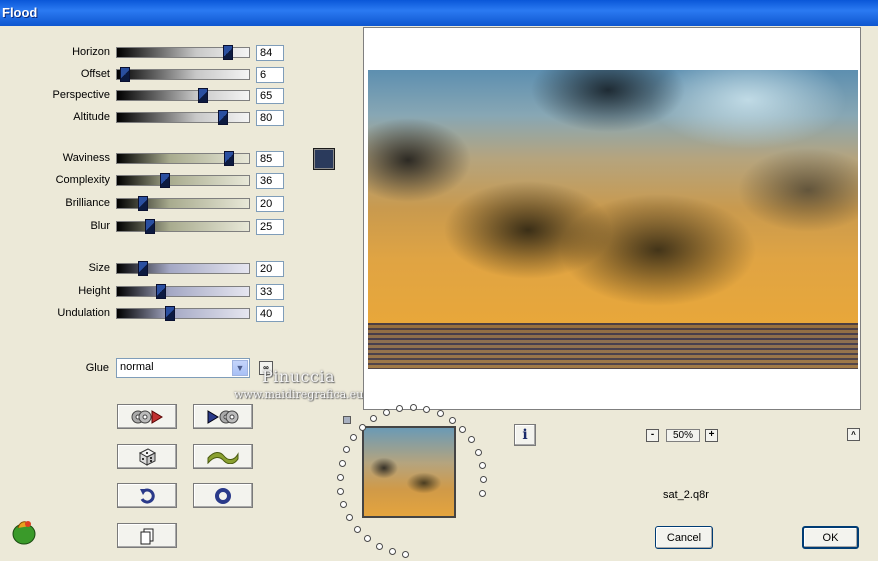 The image size is (878, 561). What do you see at coordinates (652, 435) in the screenshot?
I see `zoom-out-button: -` at bounding box center [652, 435].